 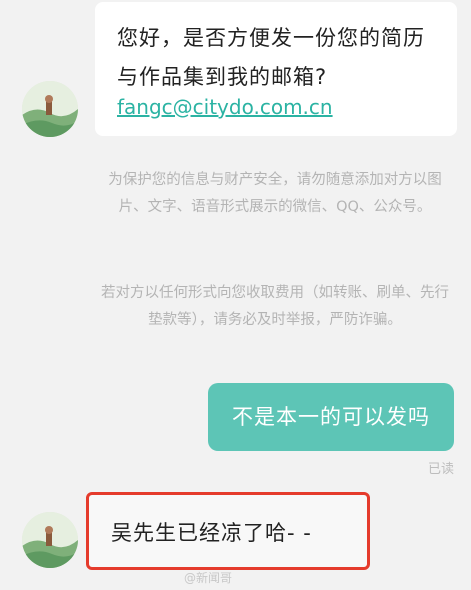 I want to click on message-text: 吴先生已经凉了哈- -, so click(x=211, y=533).